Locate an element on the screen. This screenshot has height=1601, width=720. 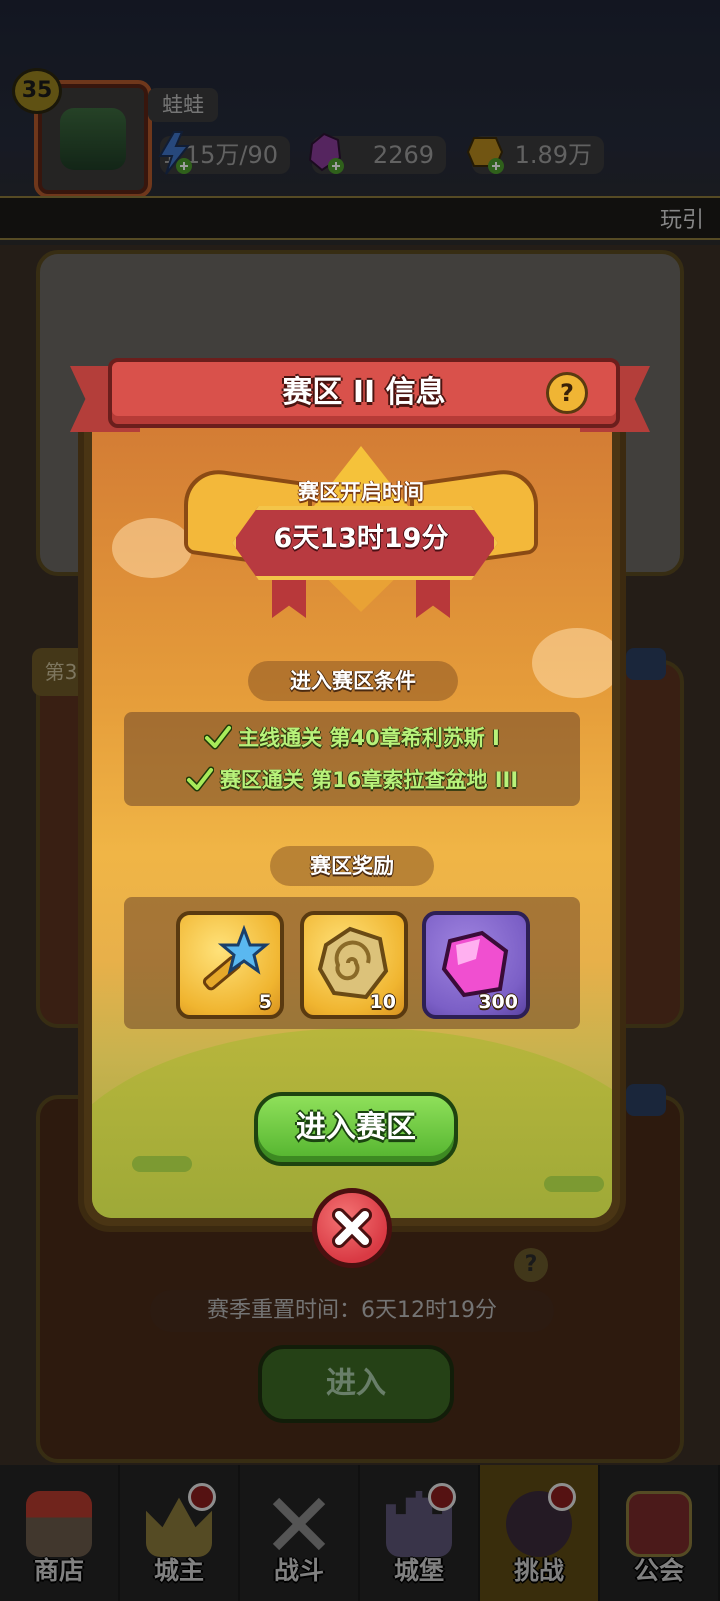
close-x-icon is located at coordinates (352, 1228).